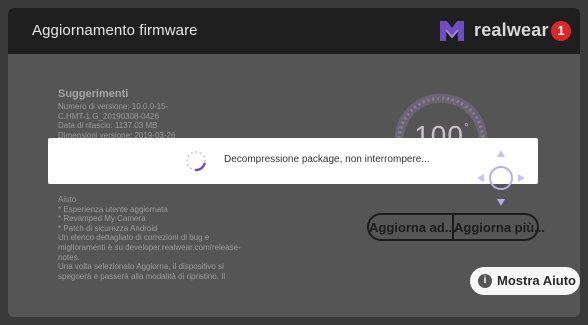 Image resolution: width=588 pixels, height=325 pixels. What do you see at coordinates (108, 126) in the screenshot?
I see `info-line: Data di rilascio: 1137.03 MB` at bounding box center [108, 126].